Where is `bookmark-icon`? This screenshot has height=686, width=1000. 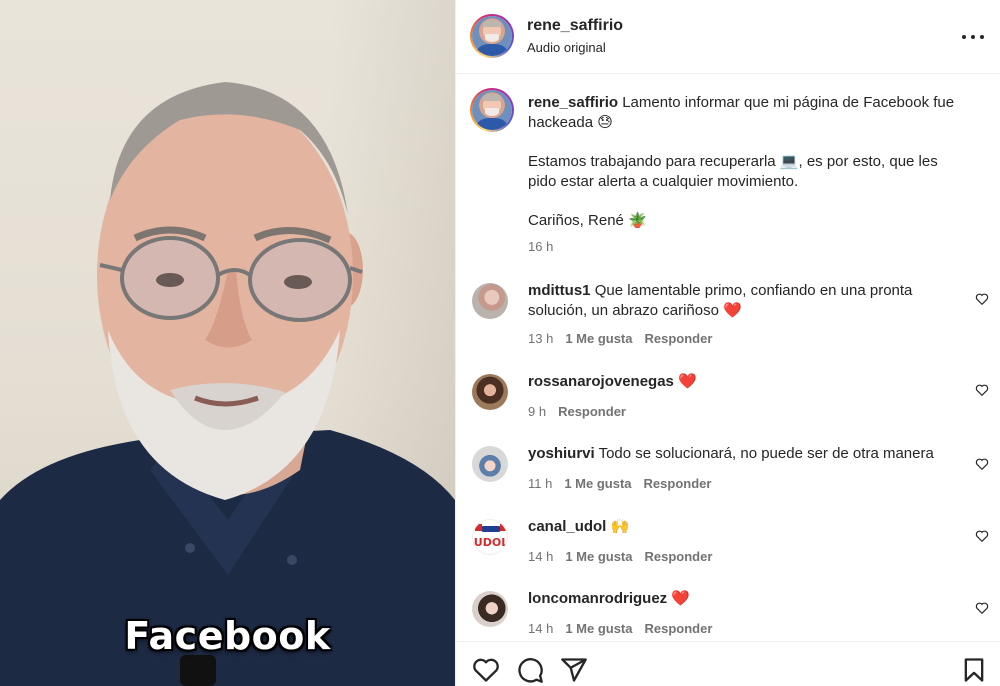
bookmark-icon is located at coordinates (974, 670).